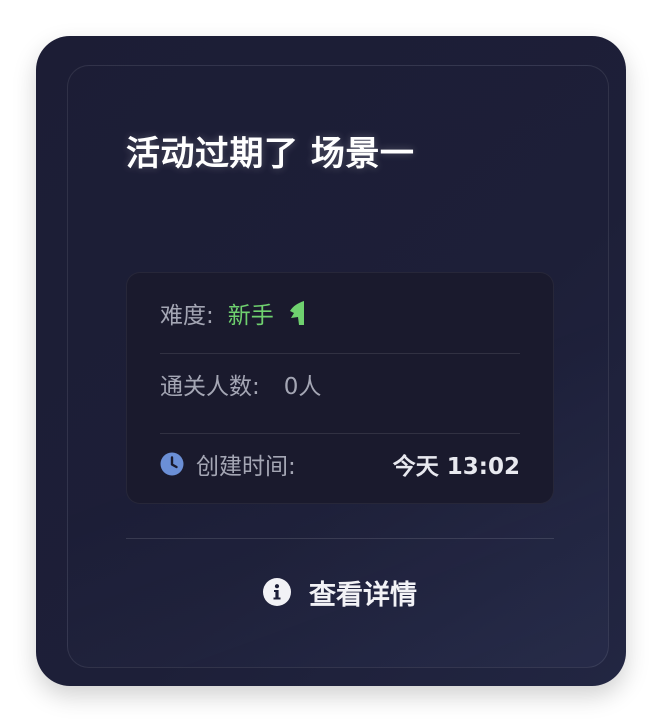  What do you see at coordinates (250, 316) in the screenshot?
I see `difficulty-value: 新手` at bounding box center [250, 316].